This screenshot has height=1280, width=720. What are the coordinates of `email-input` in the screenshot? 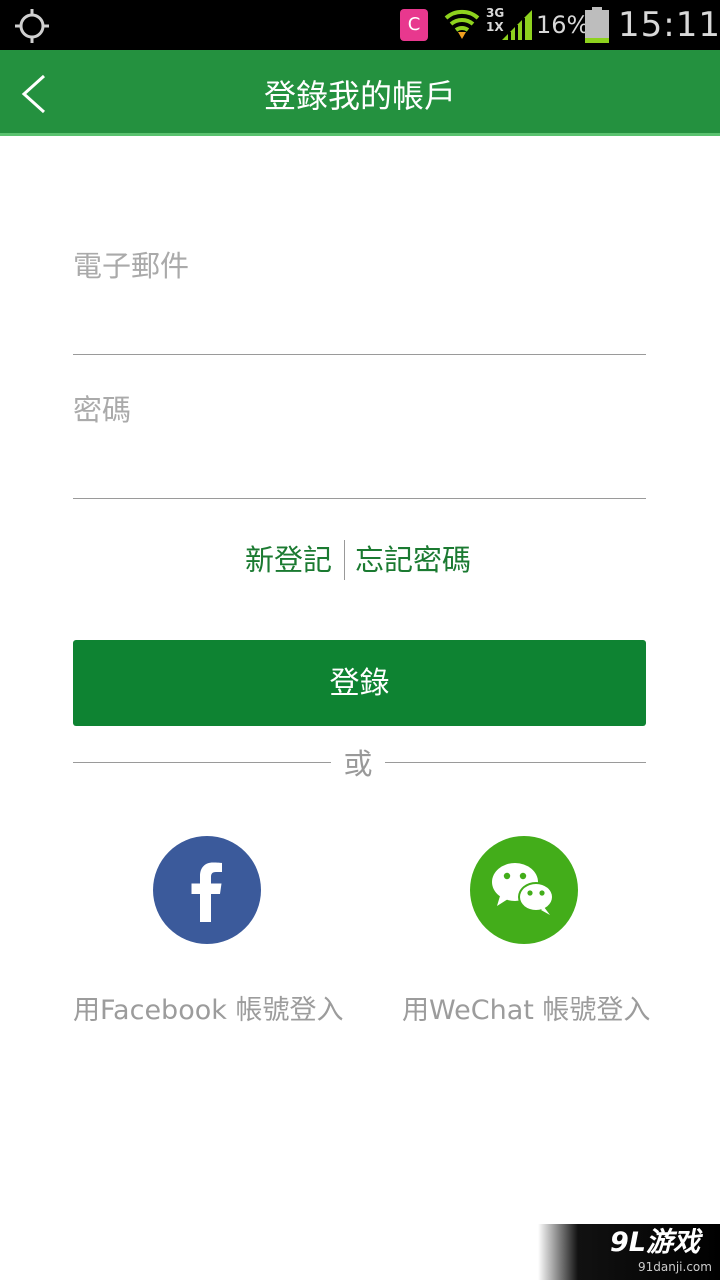 It's located at (359, 266).